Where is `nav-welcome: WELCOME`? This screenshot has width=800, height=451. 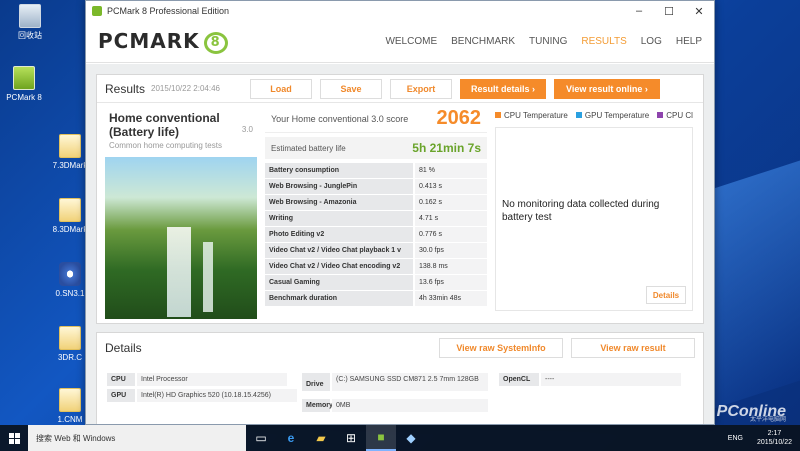 nav-welcome: WELCOME is located at coordinates (411, 41).